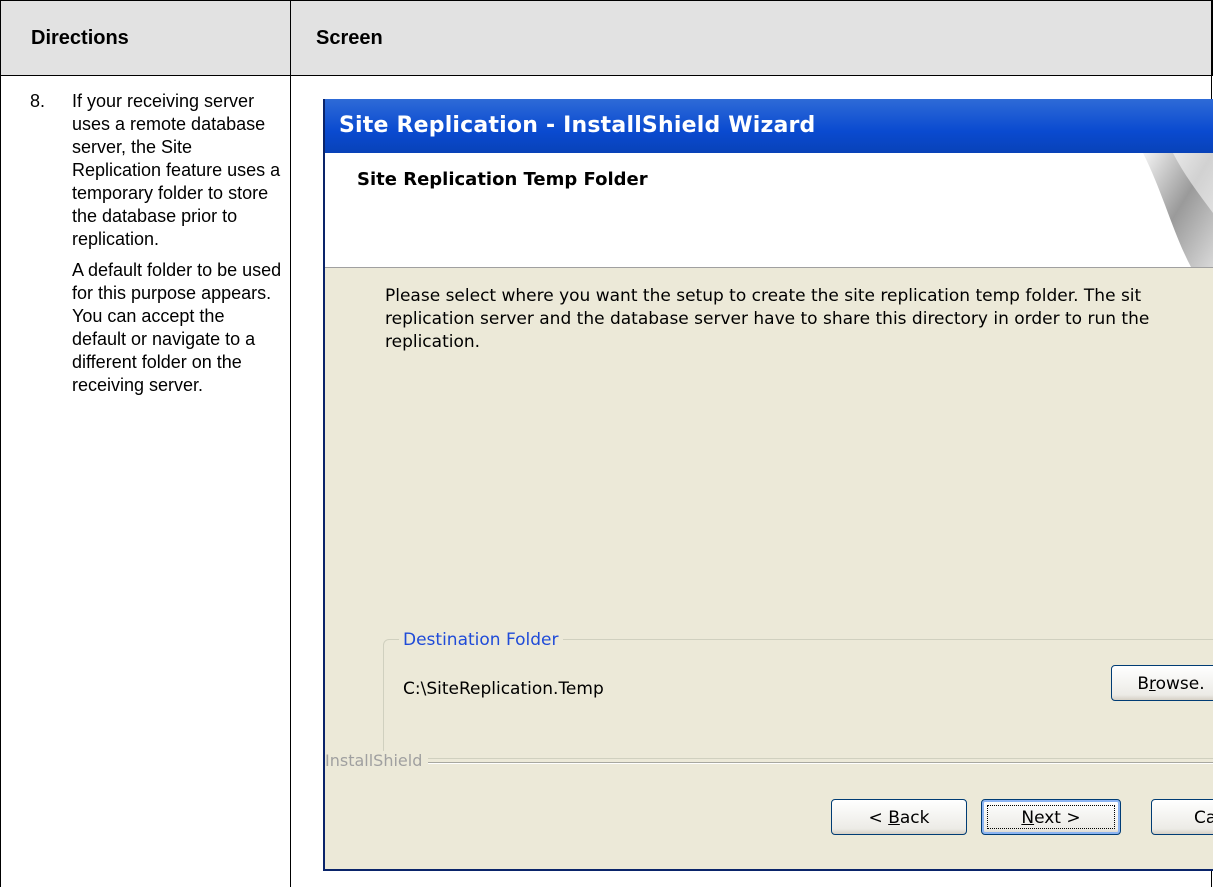  What do you see at coordinates (80, 38) in the screenshot?
I see `header-directions: Directions` at bounding box center [80, 38].